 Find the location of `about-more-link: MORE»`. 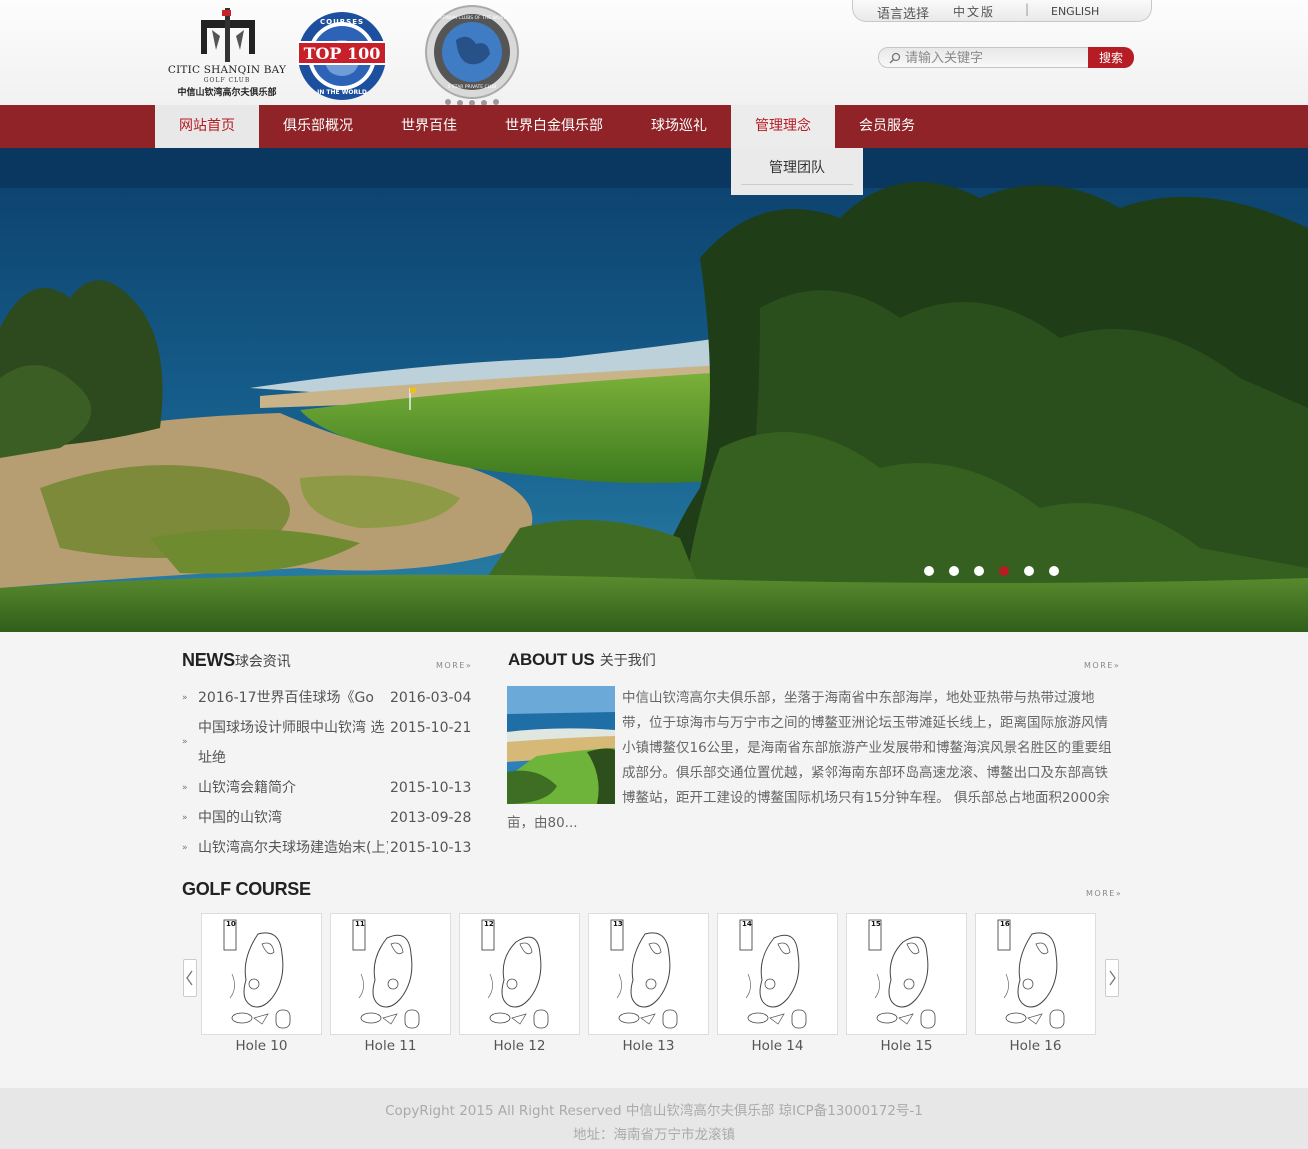

about-more-link: MORE» is located at coordinates (1102, 665).